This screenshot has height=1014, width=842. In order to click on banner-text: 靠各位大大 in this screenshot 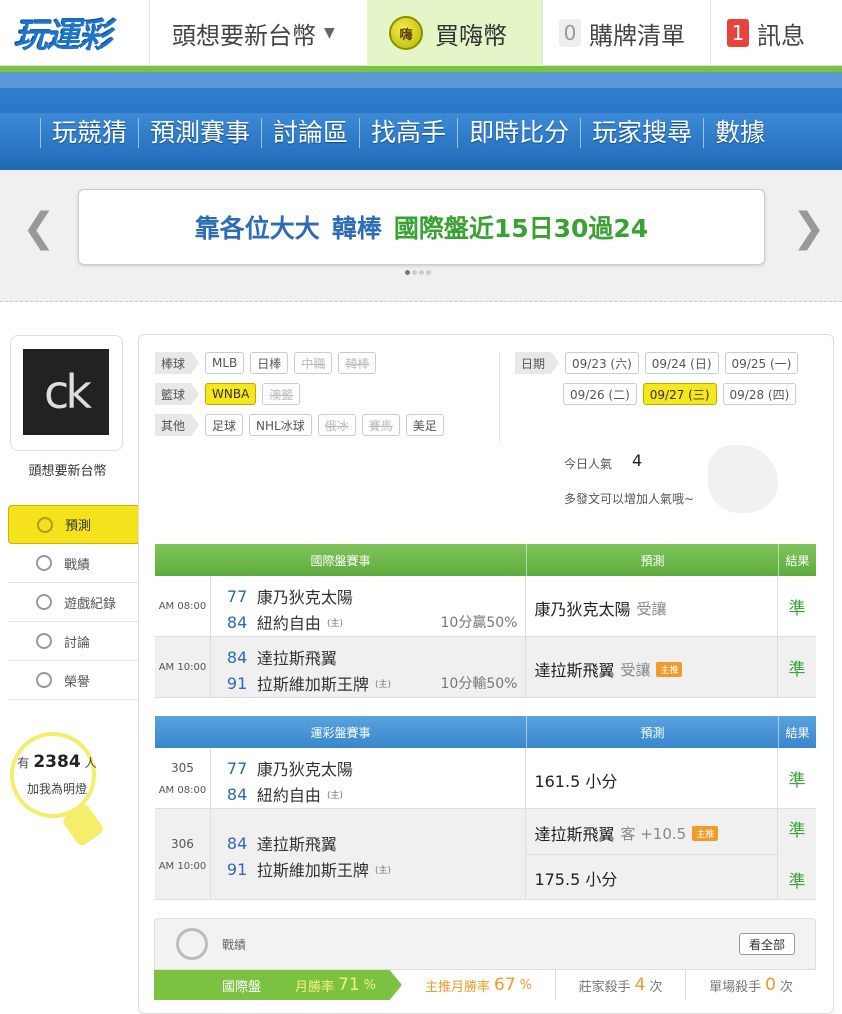, I will do `click(257, 228)`.